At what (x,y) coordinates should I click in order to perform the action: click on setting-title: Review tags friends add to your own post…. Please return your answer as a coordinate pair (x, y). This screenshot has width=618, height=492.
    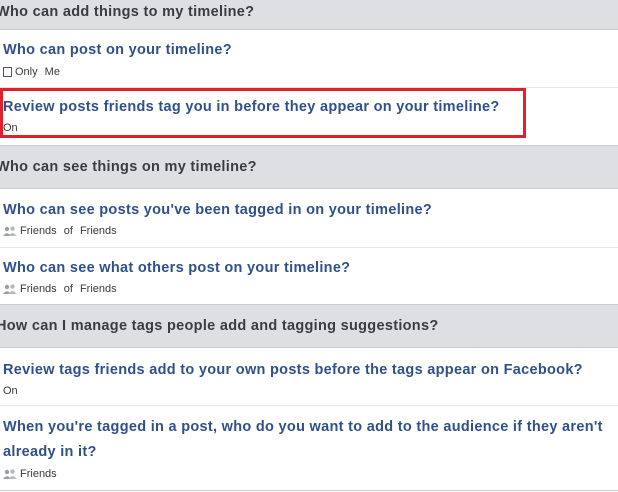
    Looking at the image, I should click on (293, 370).